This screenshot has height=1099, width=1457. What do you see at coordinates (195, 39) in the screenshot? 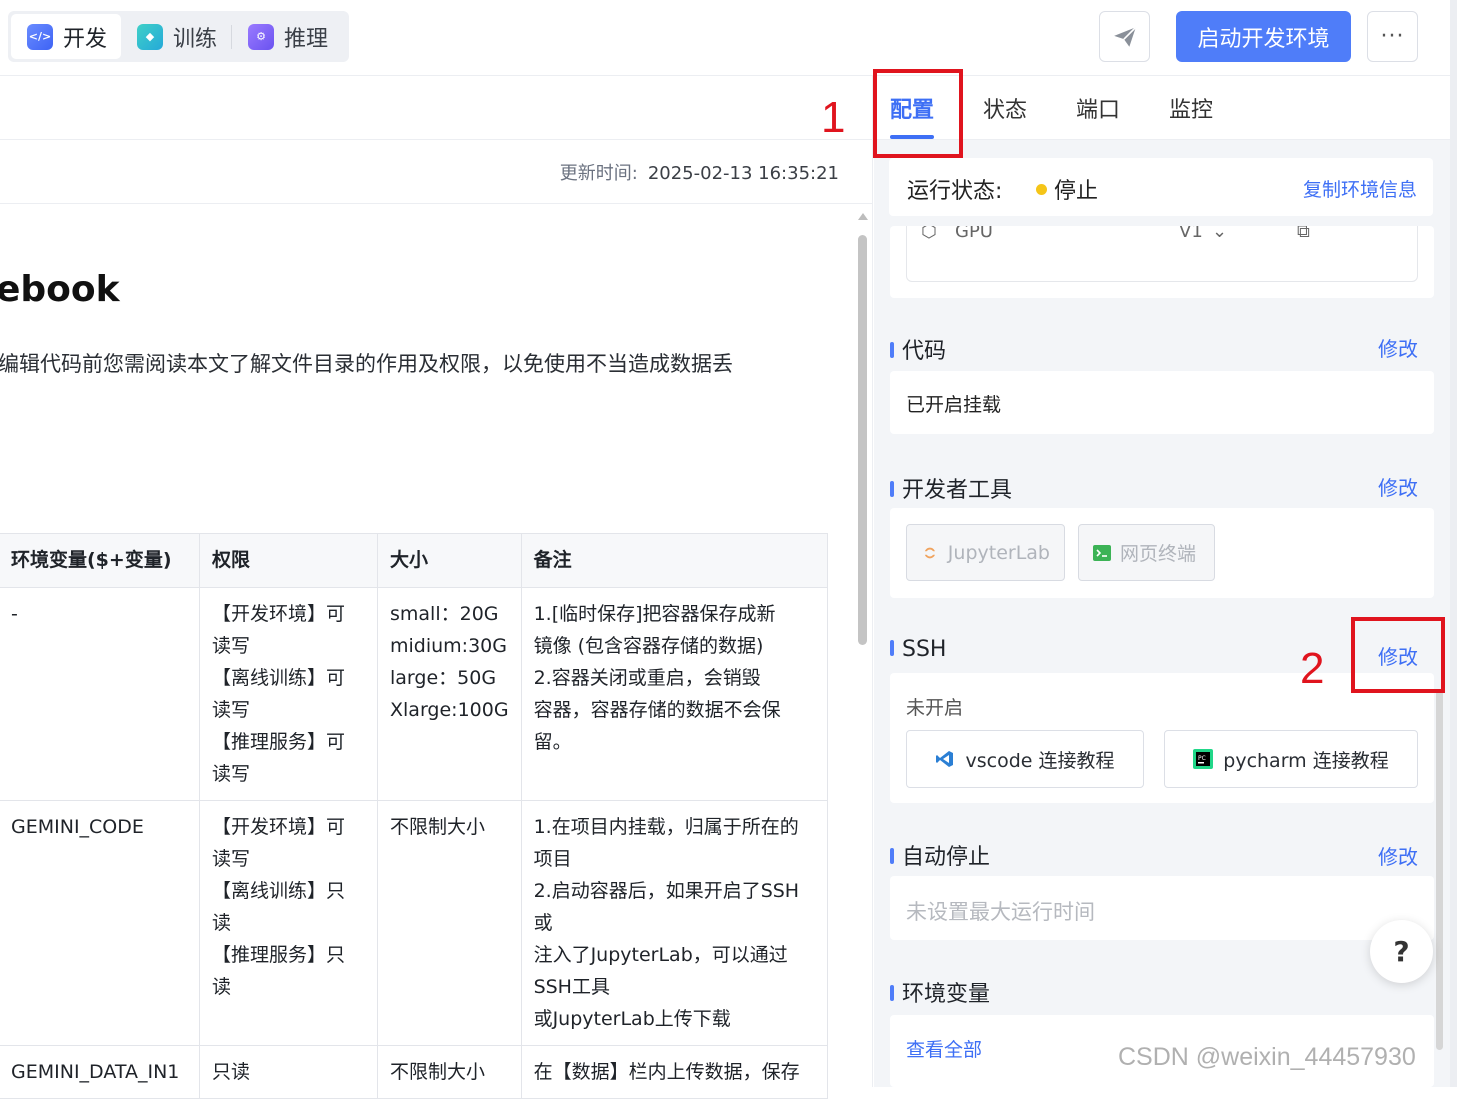
I see `tab-train-label: 训练` at bounding box center [195, 39].